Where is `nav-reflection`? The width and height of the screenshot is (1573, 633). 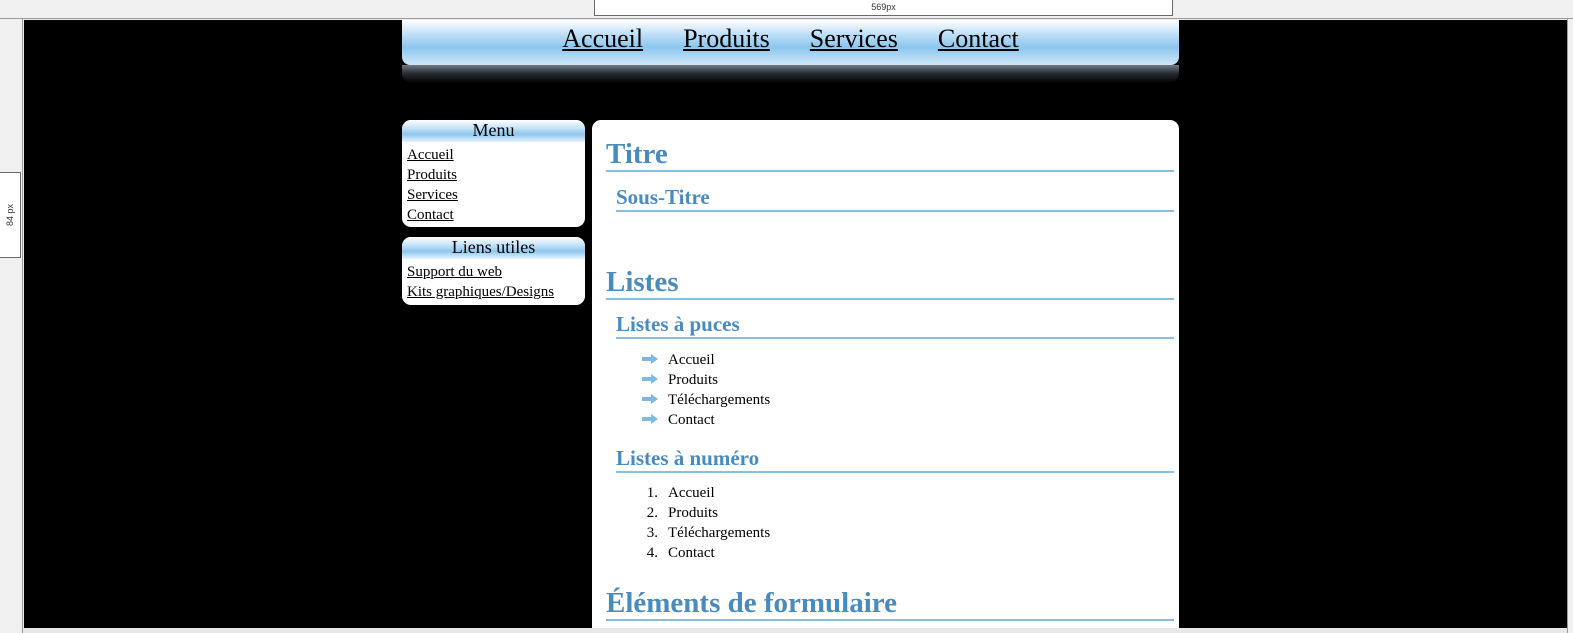
nav-reflection is located at coordinates (790, 74).